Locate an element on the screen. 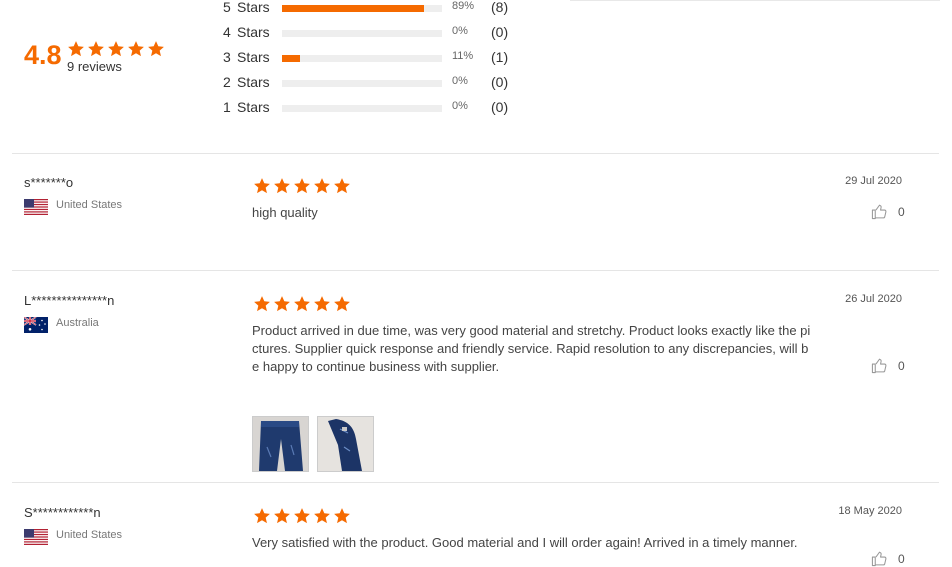 This screenshot has width=952, height=567. star-level: 2 is located at coordinates (227, 82).